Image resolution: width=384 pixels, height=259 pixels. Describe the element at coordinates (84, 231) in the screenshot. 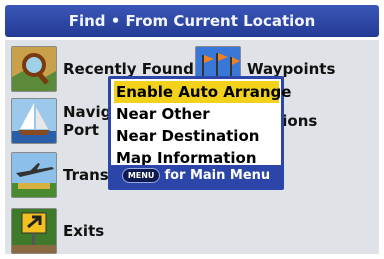

I see `item-label: Exits` at that location.